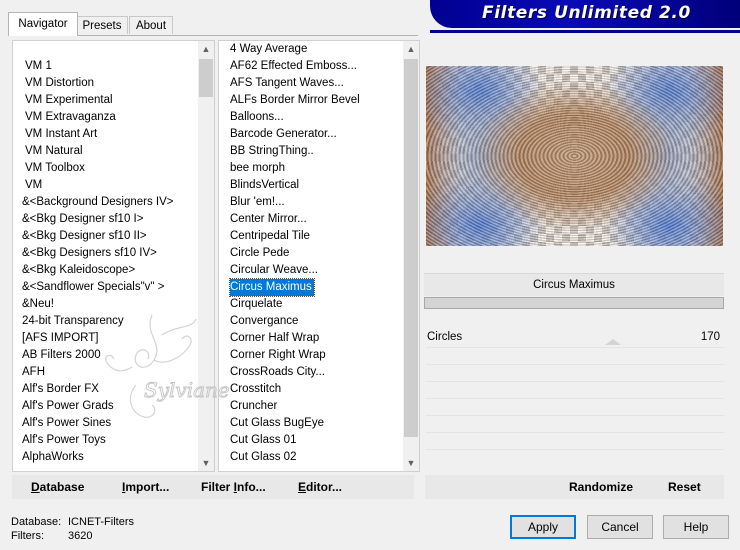  I want to click on tab-navigator: Navigator, so click(43, 24).